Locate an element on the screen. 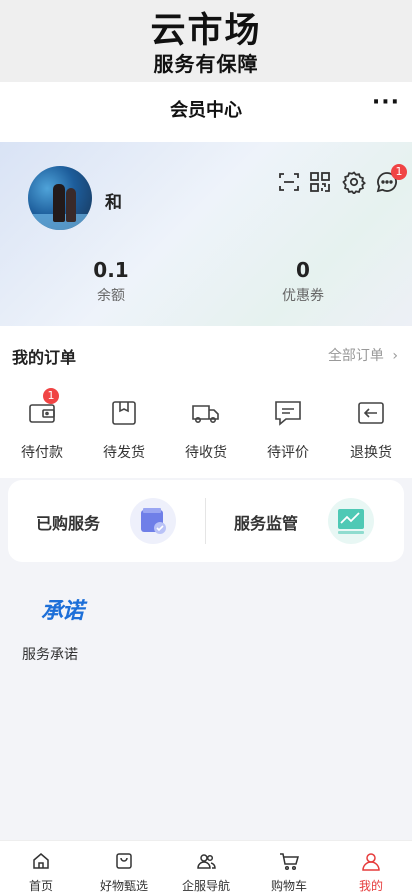  balance-stat: 0.1 余额 is located at coordinates (111, 281).